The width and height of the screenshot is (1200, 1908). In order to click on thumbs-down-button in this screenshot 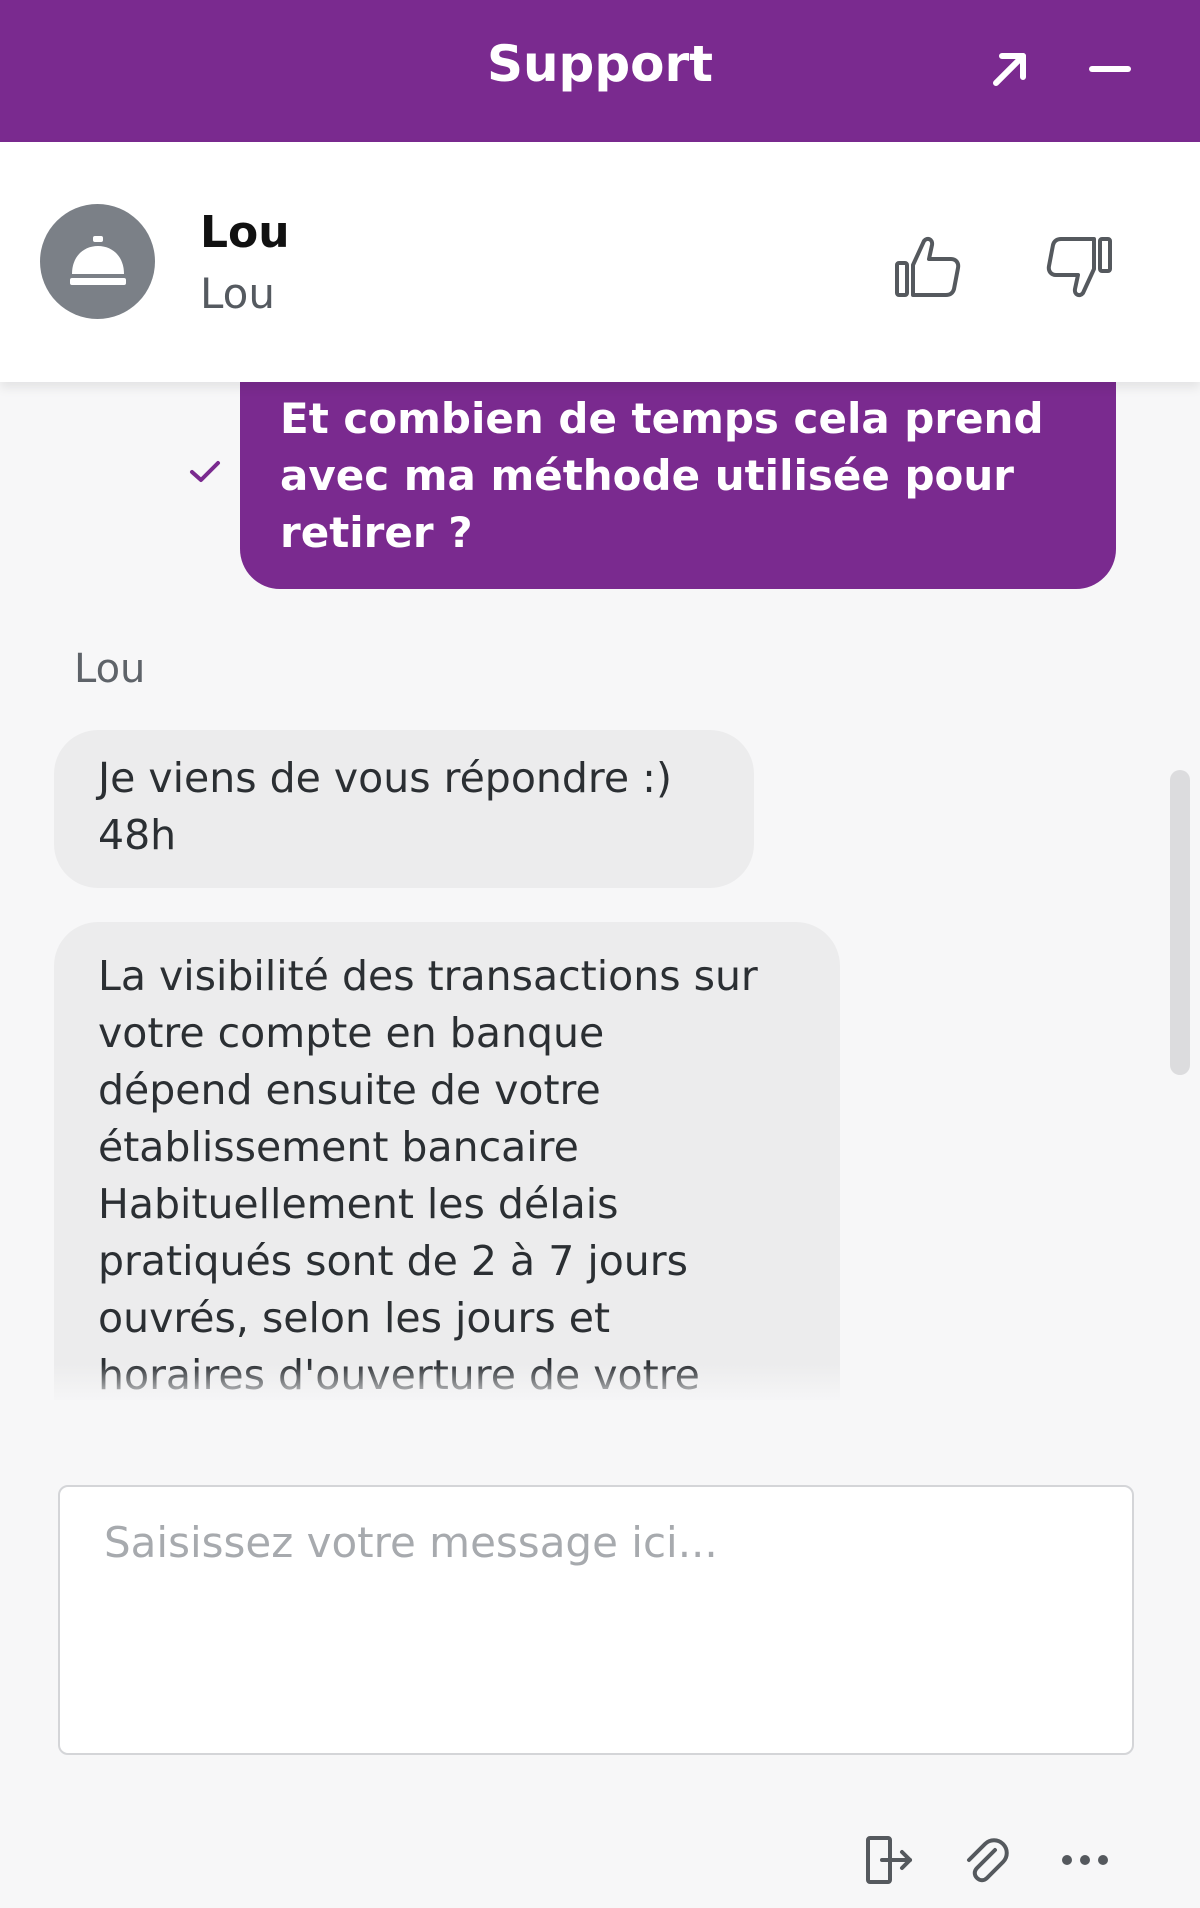, I will do `click(1080, 267)`.